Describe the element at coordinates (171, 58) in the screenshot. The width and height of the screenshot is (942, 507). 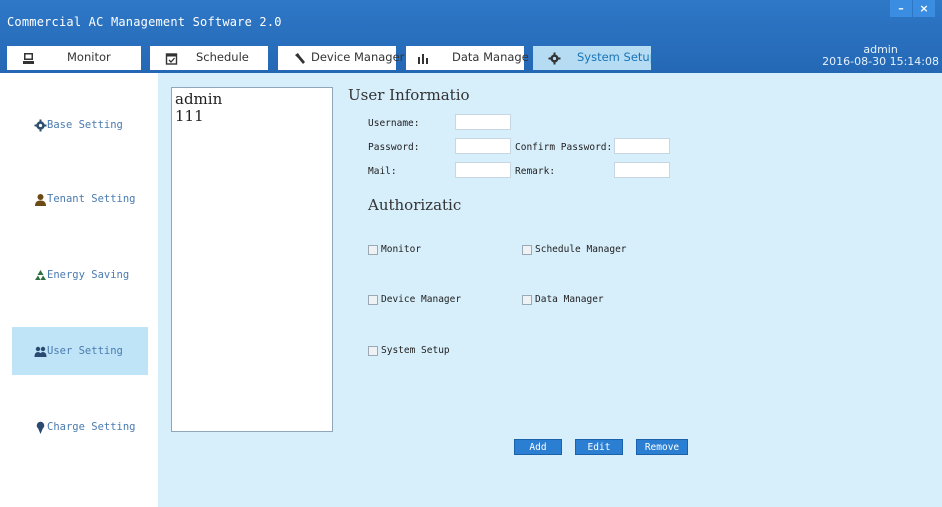
I see `calendar-icon` at that location.